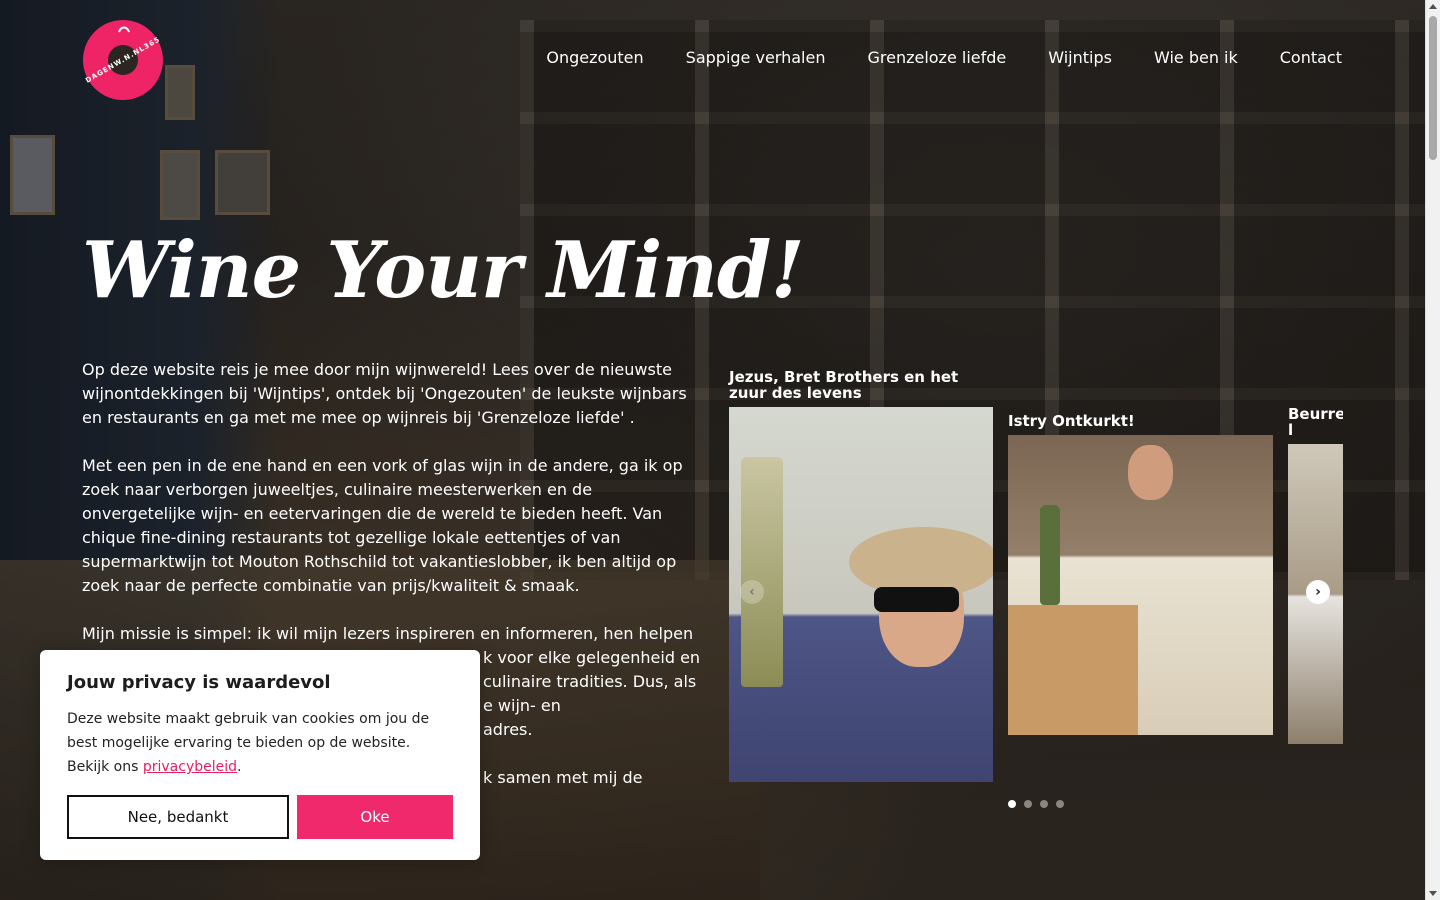 This screenshot has height=900, width=1440. What do you see at coordinates (123, 60) in the screenshot?
I see `site-logo: DAGENW.N.NL365` at bounding box center [123, 60].